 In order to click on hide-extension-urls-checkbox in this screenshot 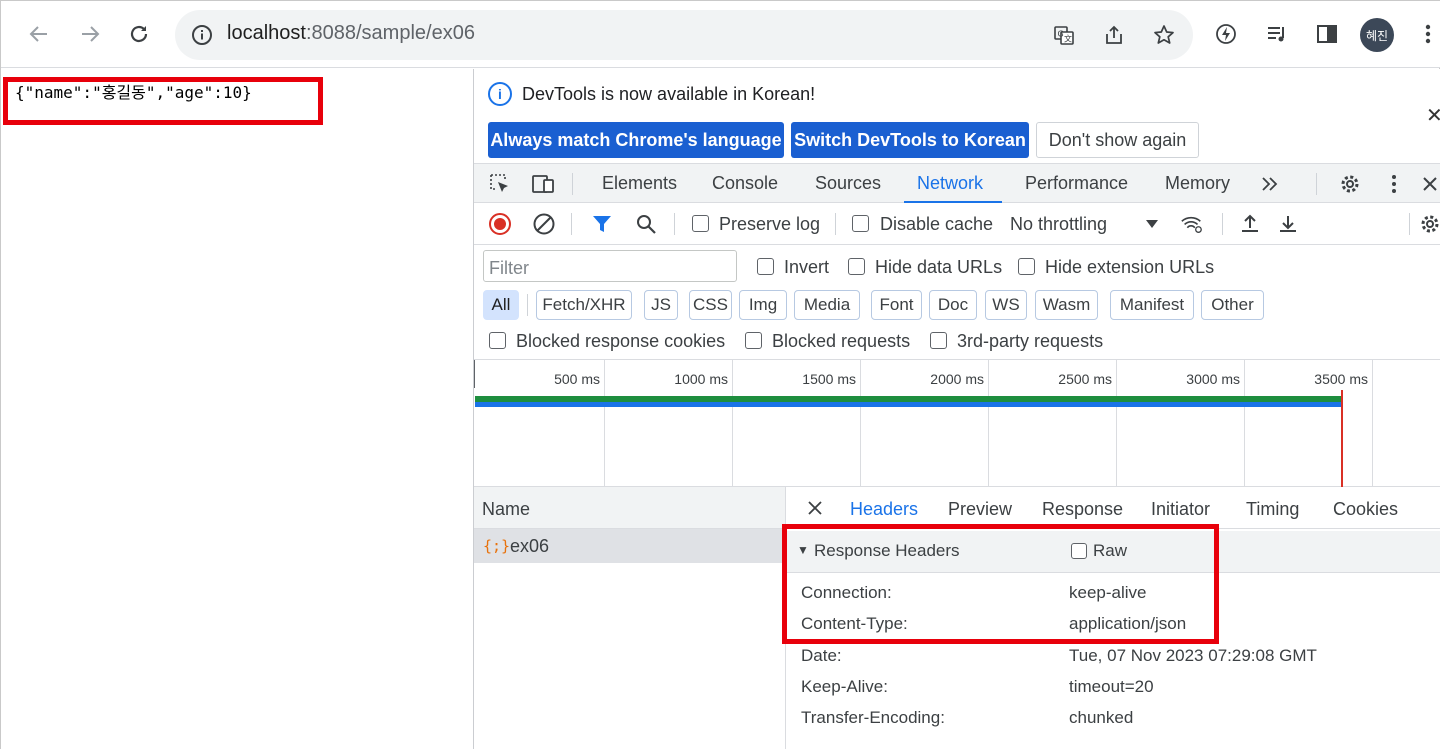, I will do `click(1026, 266)`.